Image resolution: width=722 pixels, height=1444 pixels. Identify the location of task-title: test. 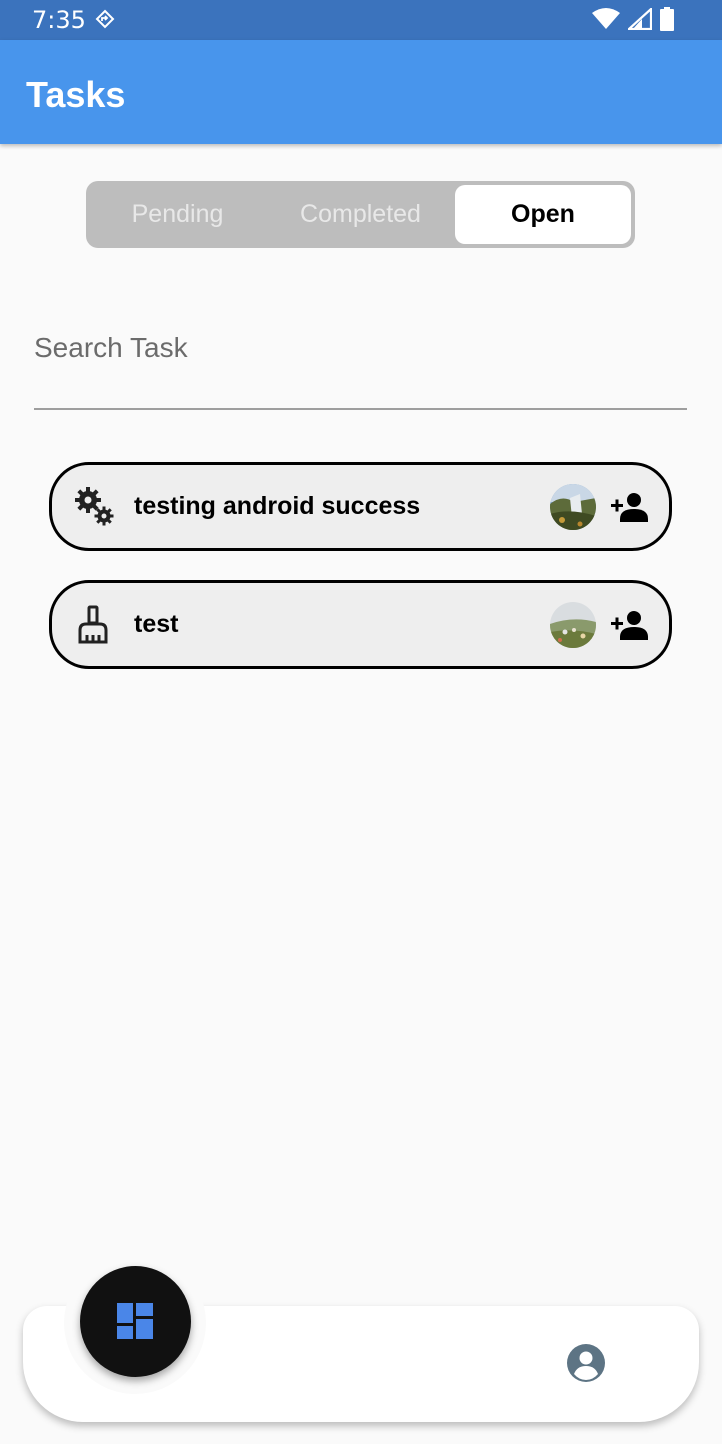
(156, 624).